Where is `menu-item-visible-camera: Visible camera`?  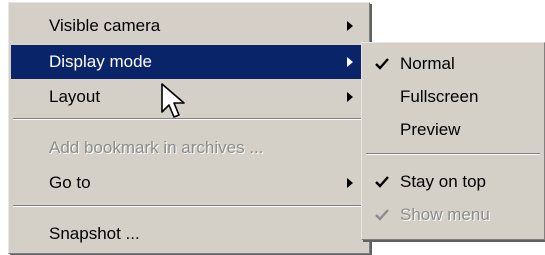 menu-item-visible-camera: Visible camera is located at coordinates (189, 26).